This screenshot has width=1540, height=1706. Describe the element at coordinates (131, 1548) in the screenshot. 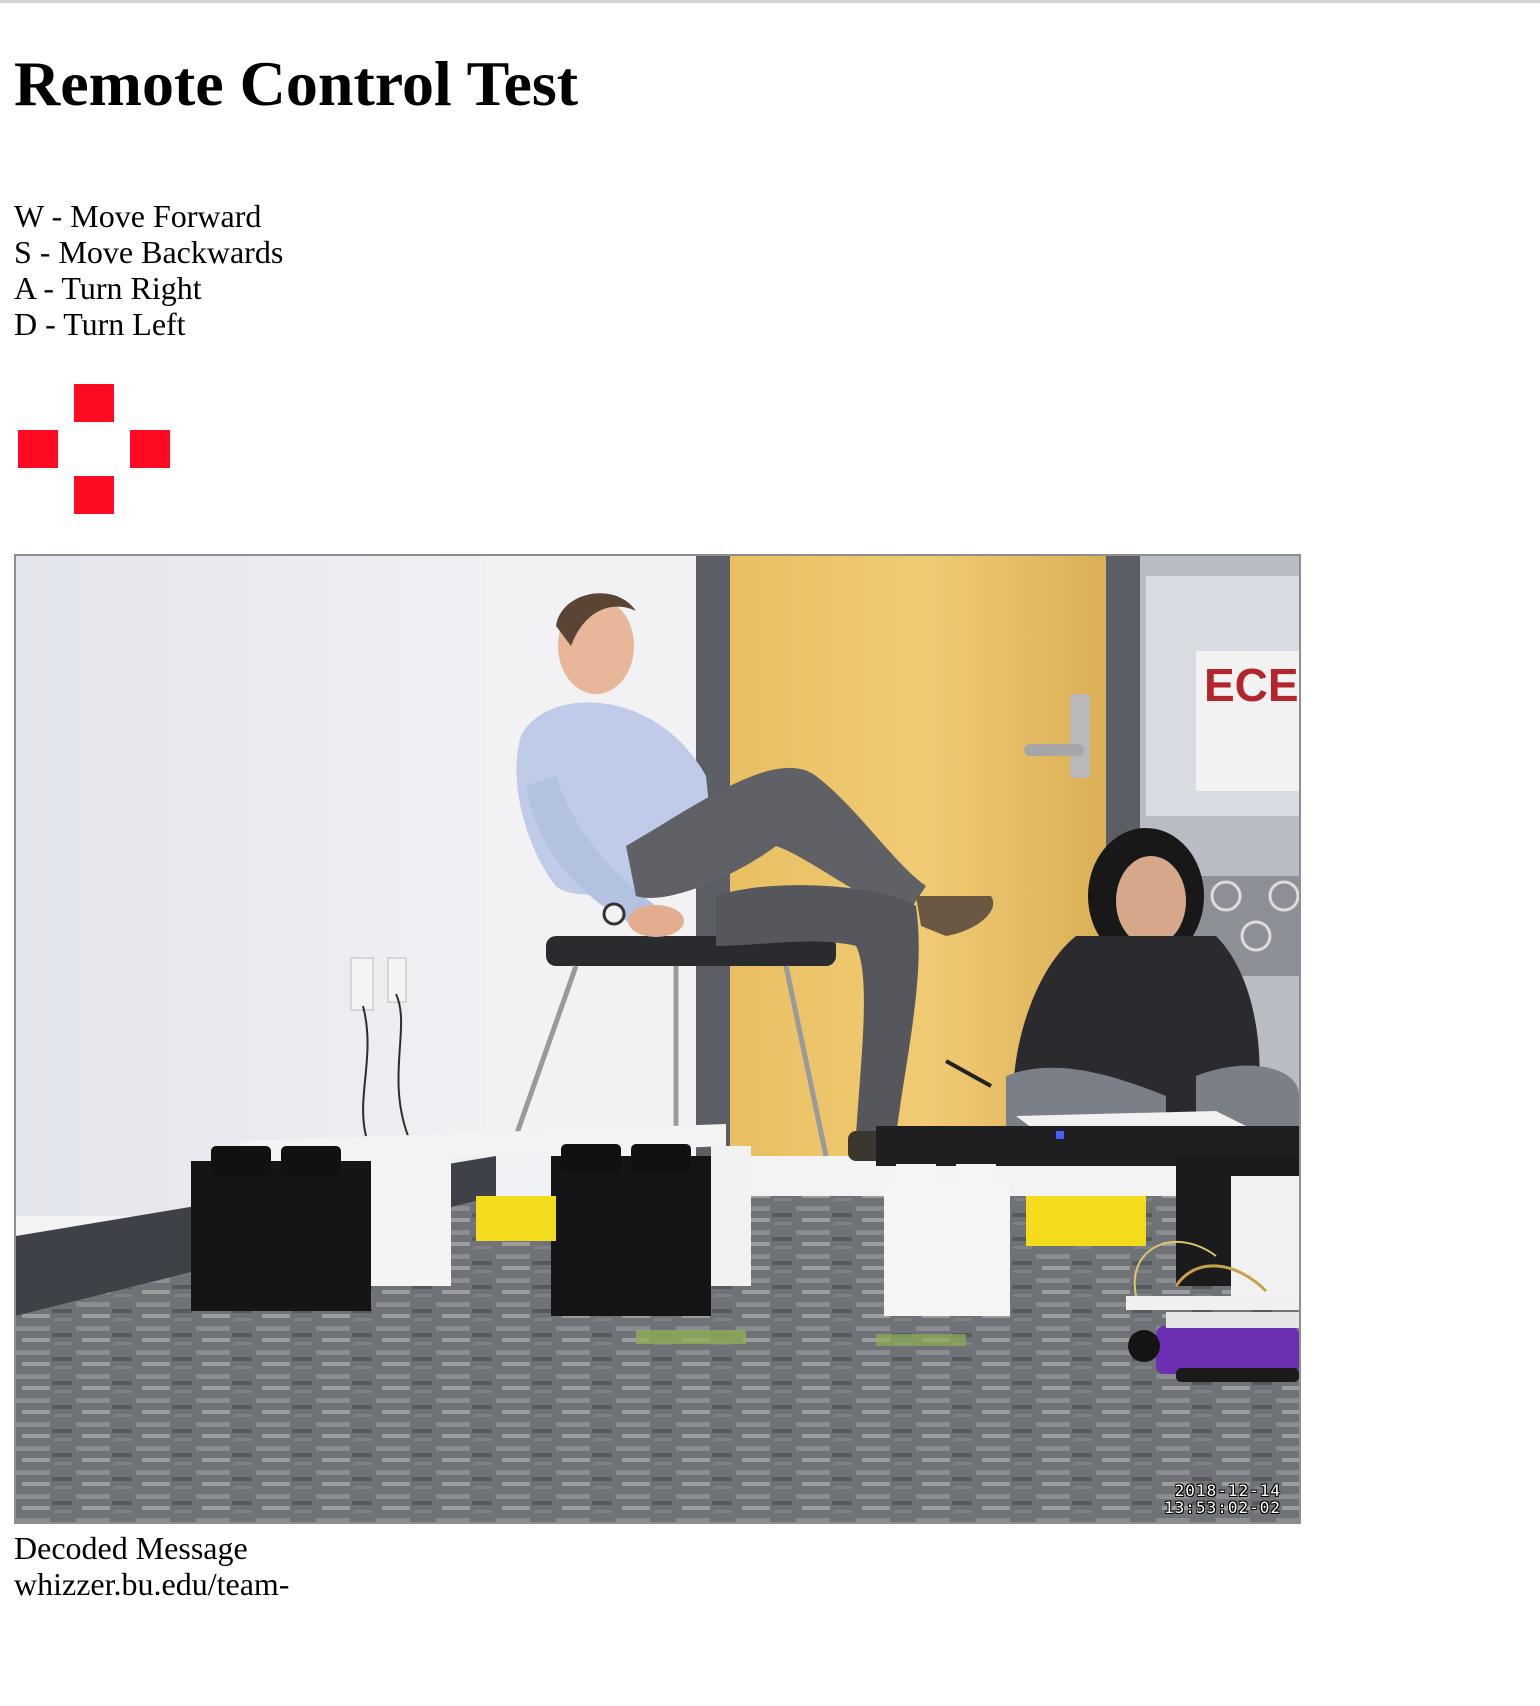

I see `decoded-message-label: Decoded Message` at that location.